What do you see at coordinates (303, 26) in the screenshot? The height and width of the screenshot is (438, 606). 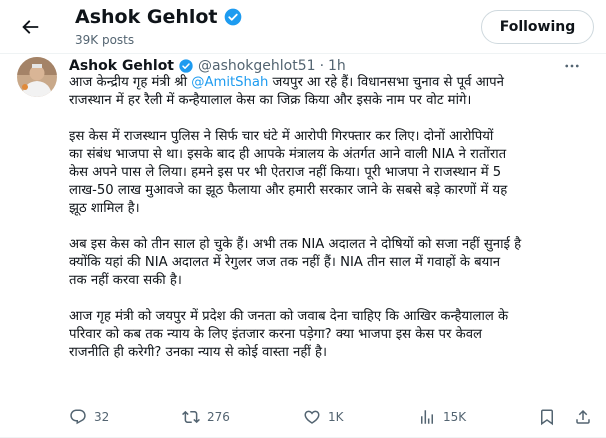 I see `profile-header: Ashok Gehlot 39K posts Following` at bounding box center [303, 26].